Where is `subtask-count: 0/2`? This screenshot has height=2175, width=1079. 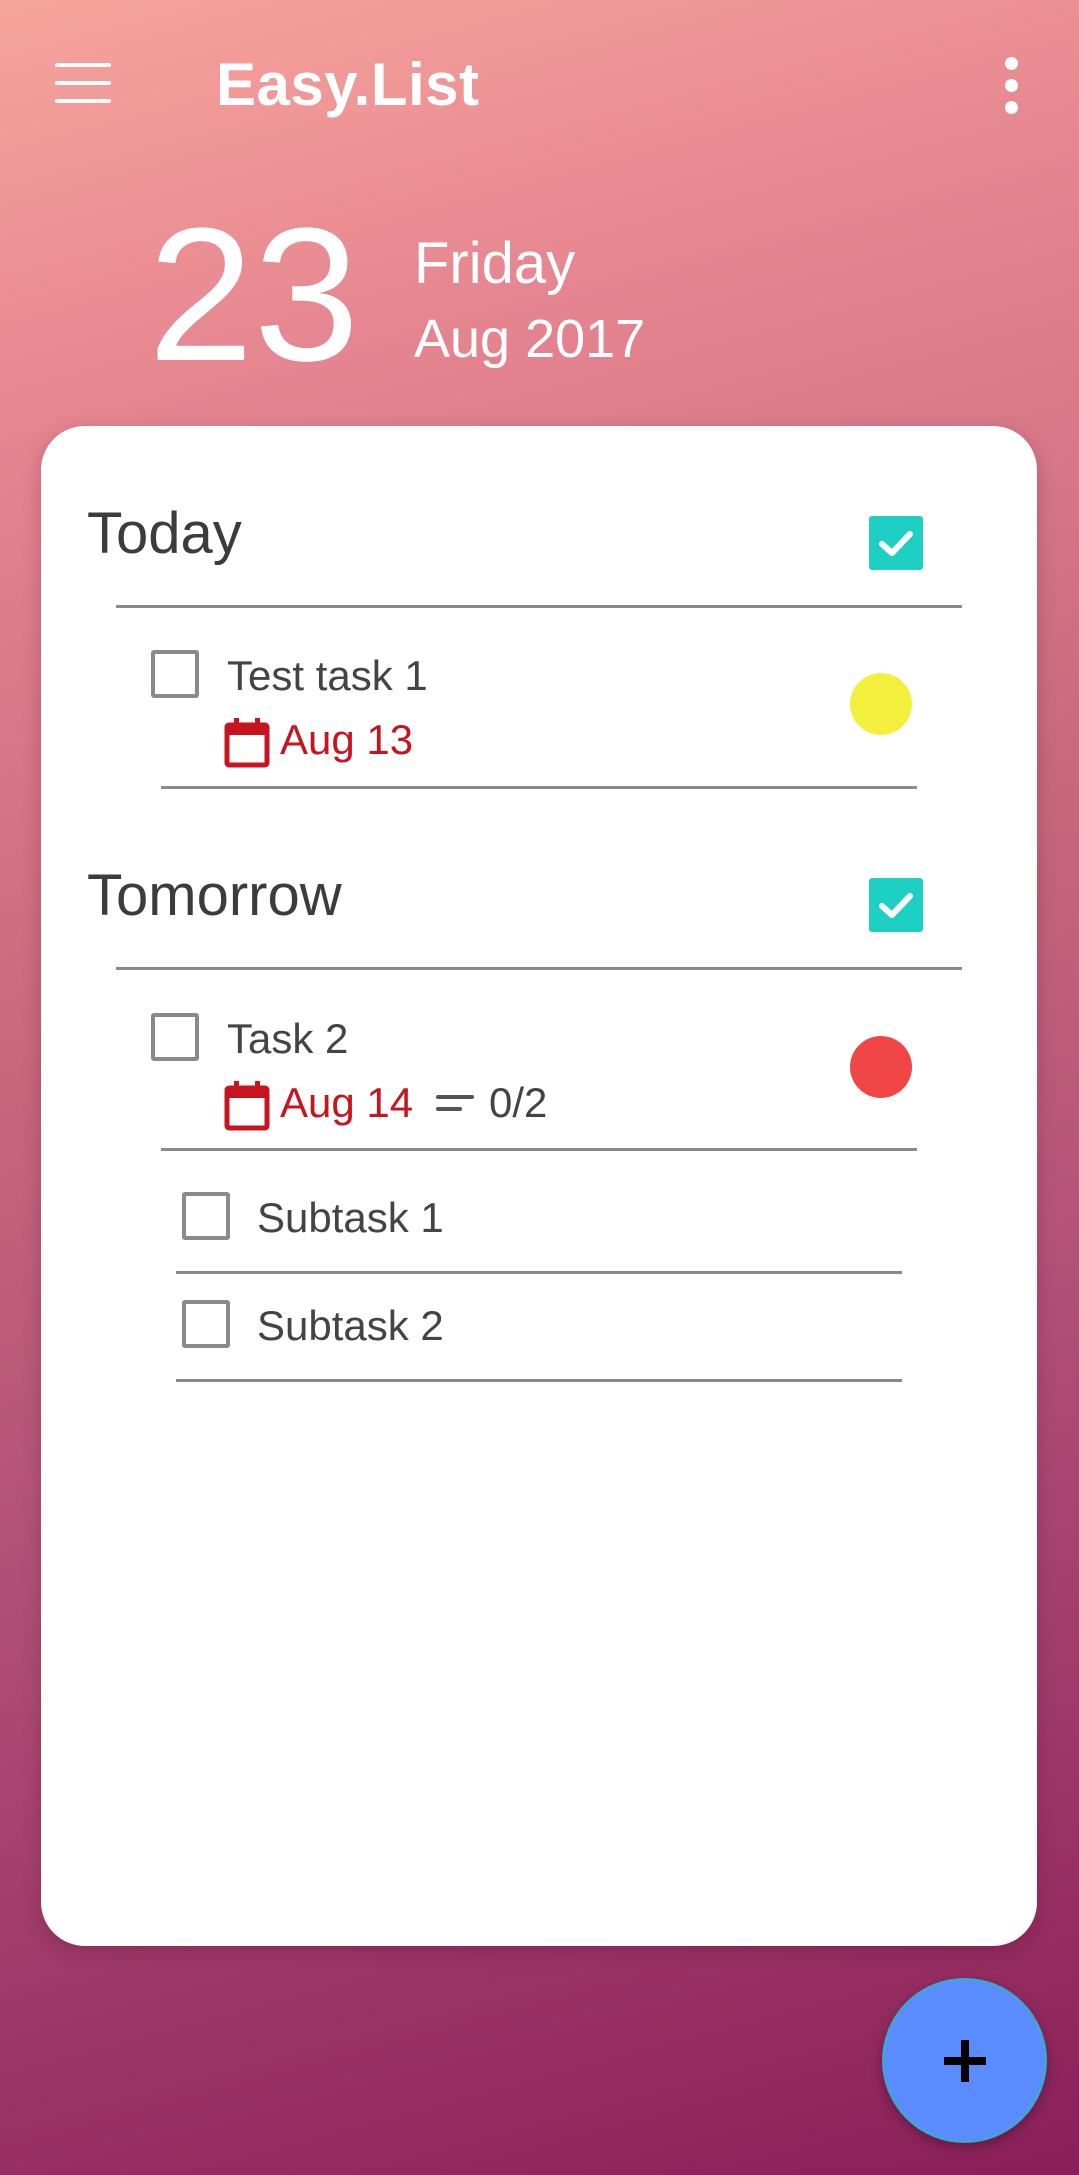 subtask-count: 0/2 is located at coordinates (518, 1102).